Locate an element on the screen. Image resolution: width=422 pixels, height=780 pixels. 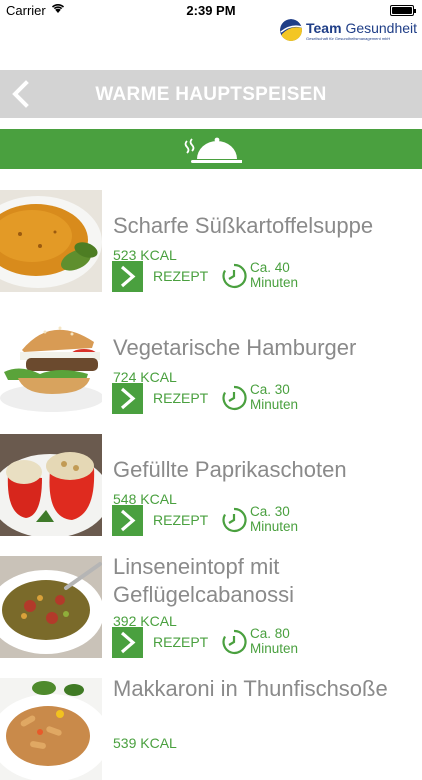
recipe-image-lentil-stew is located at coordinates (51, 607).